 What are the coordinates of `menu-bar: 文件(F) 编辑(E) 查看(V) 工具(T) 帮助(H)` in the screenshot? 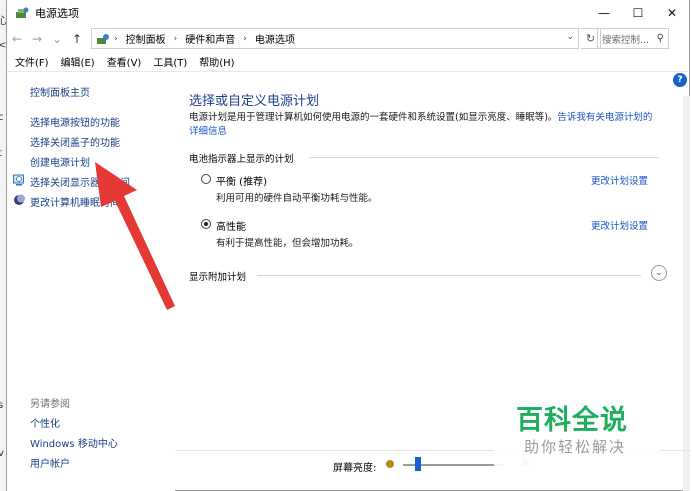 It's located at (348, 62).